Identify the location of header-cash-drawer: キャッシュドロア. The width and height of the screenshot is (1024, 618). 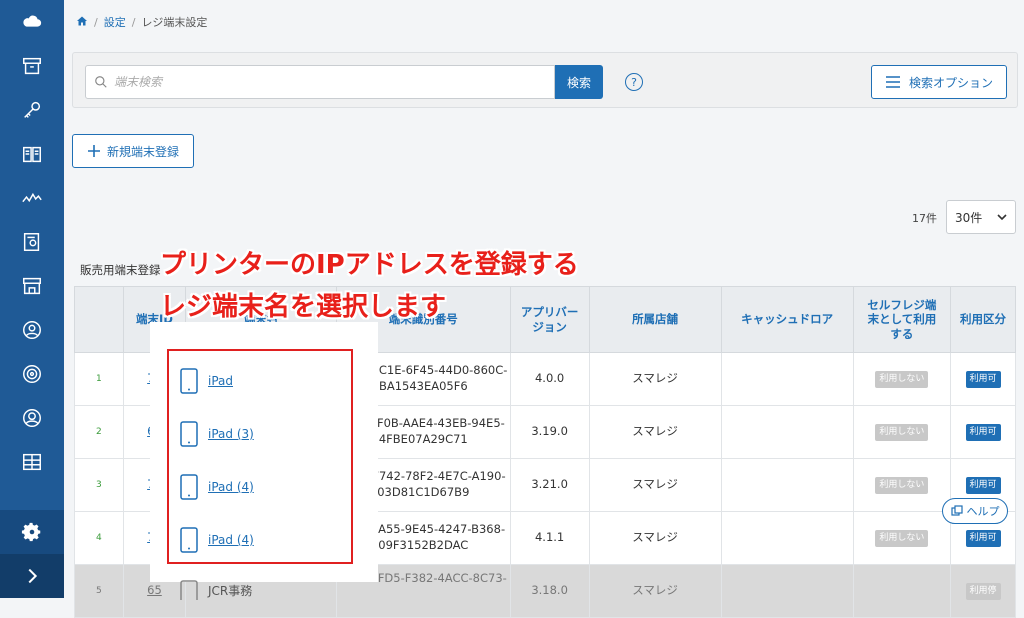
(787, 319).